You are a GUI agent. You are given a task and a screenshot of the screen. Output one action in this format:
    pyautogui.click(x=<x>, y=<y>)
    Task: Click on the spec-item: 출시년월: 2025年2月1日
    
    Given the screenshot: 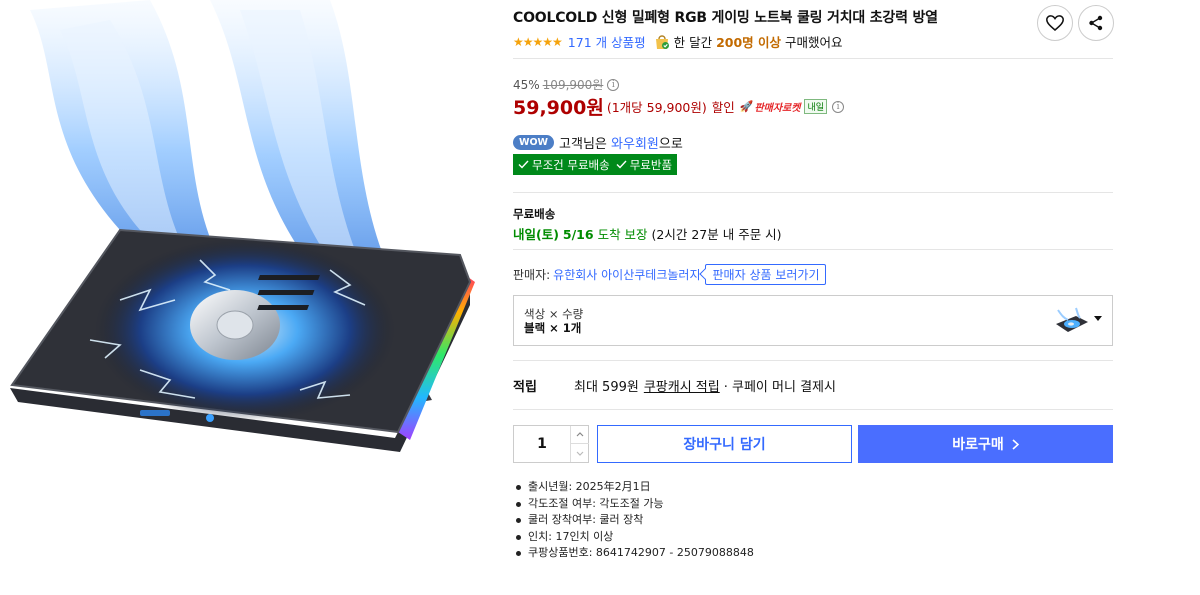 What is the action you would take?
    pyautogui.click(x=633, y=487)
    